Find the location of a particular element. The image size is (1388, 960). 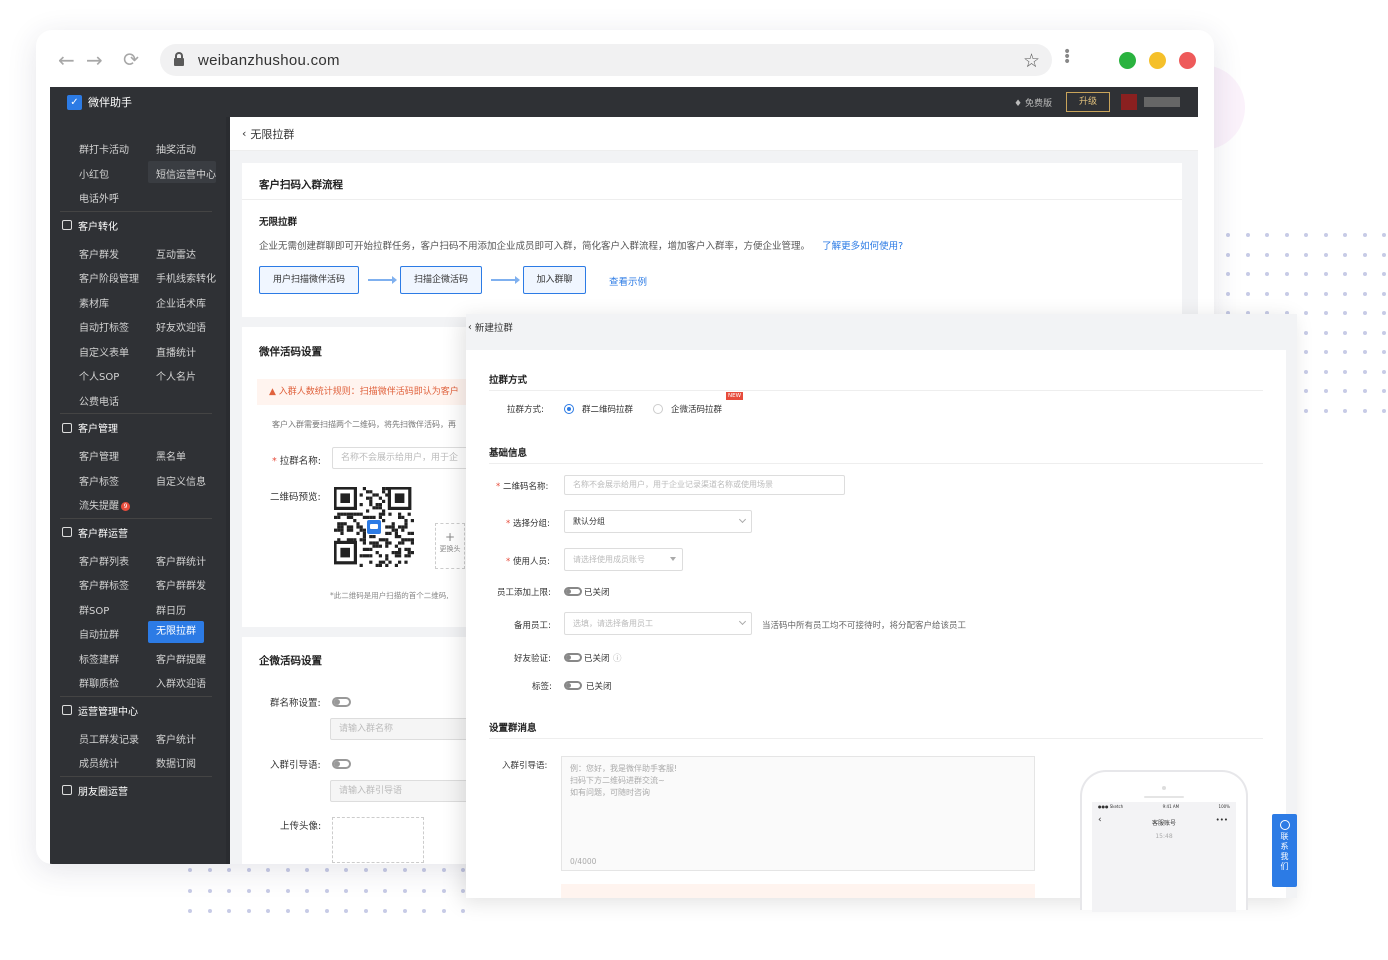

sidebar-item: 个人SOP is located at coordinates (99, 375).